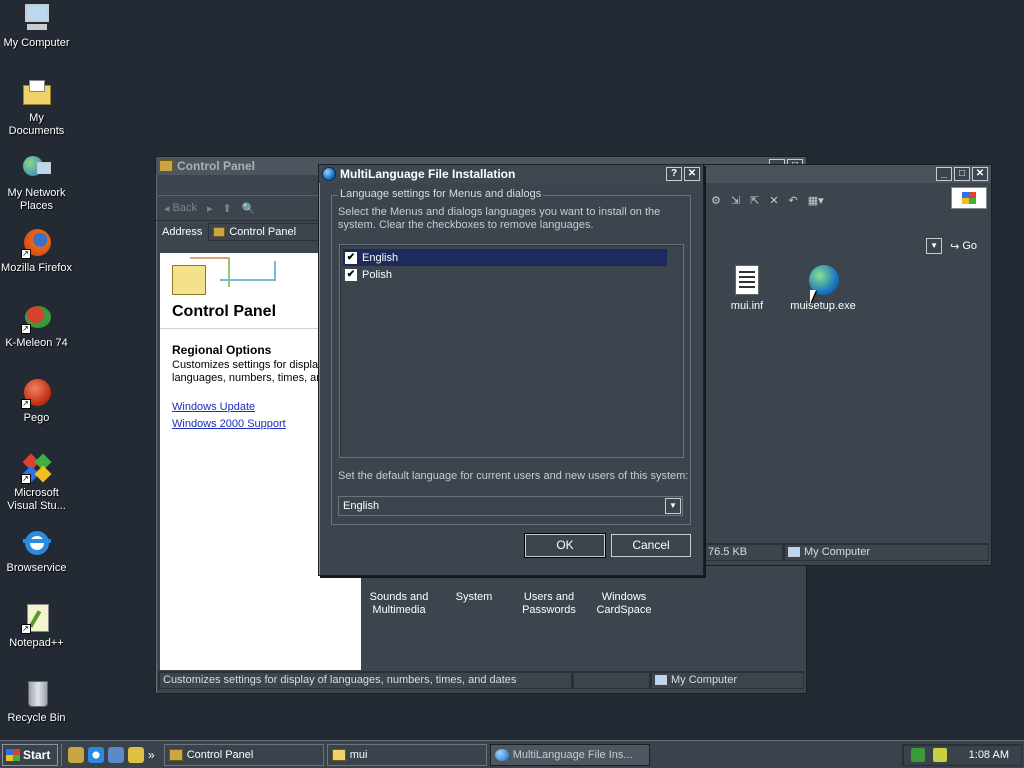 This screenshot has height=768, width=1024. Describe the element at coordinates (845, 400) in the screenshot. I see `mui-file-list: mui.inf muisetup.exe` at that location.